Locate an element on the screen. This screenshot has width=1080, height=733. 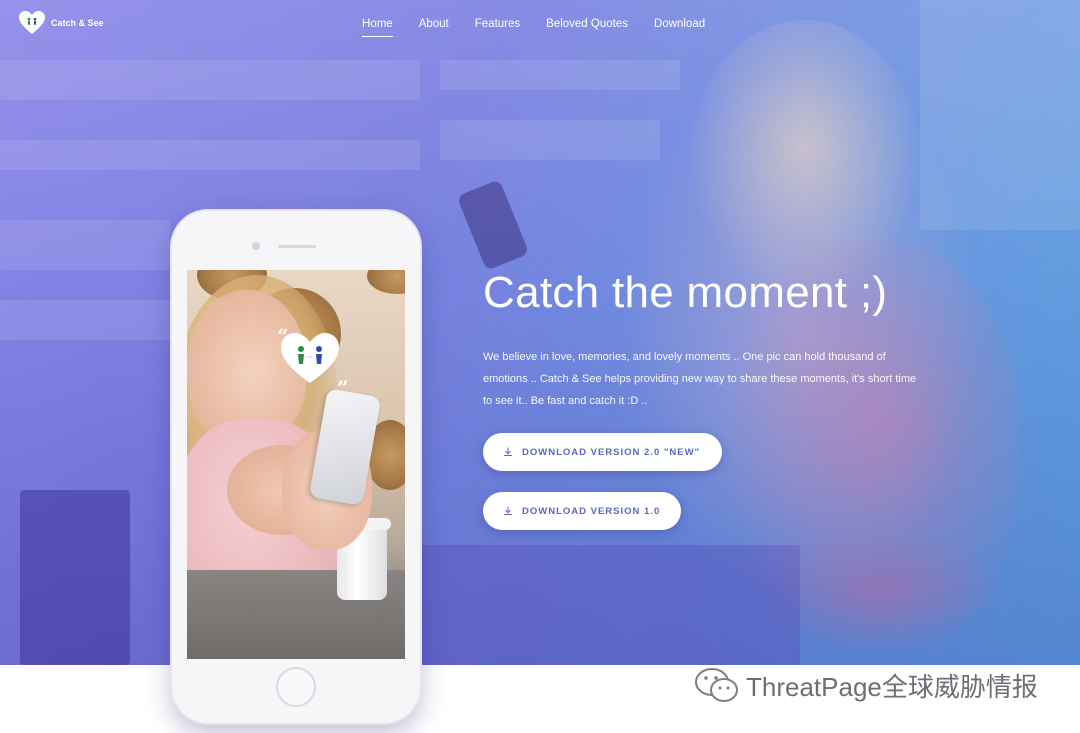
nav-item-beloved-quotes: Beloved Quotes is located at coordinates (587, 27).